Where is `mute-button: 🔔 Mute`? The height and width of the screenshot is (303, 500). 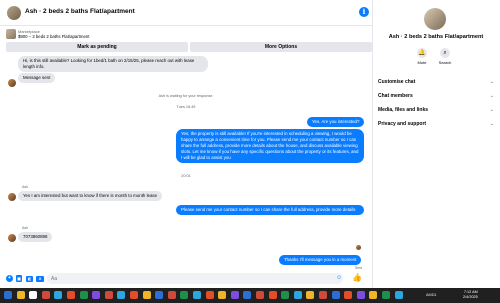 mute-button: 🔔 Mute is located at coordinates (422, 56).